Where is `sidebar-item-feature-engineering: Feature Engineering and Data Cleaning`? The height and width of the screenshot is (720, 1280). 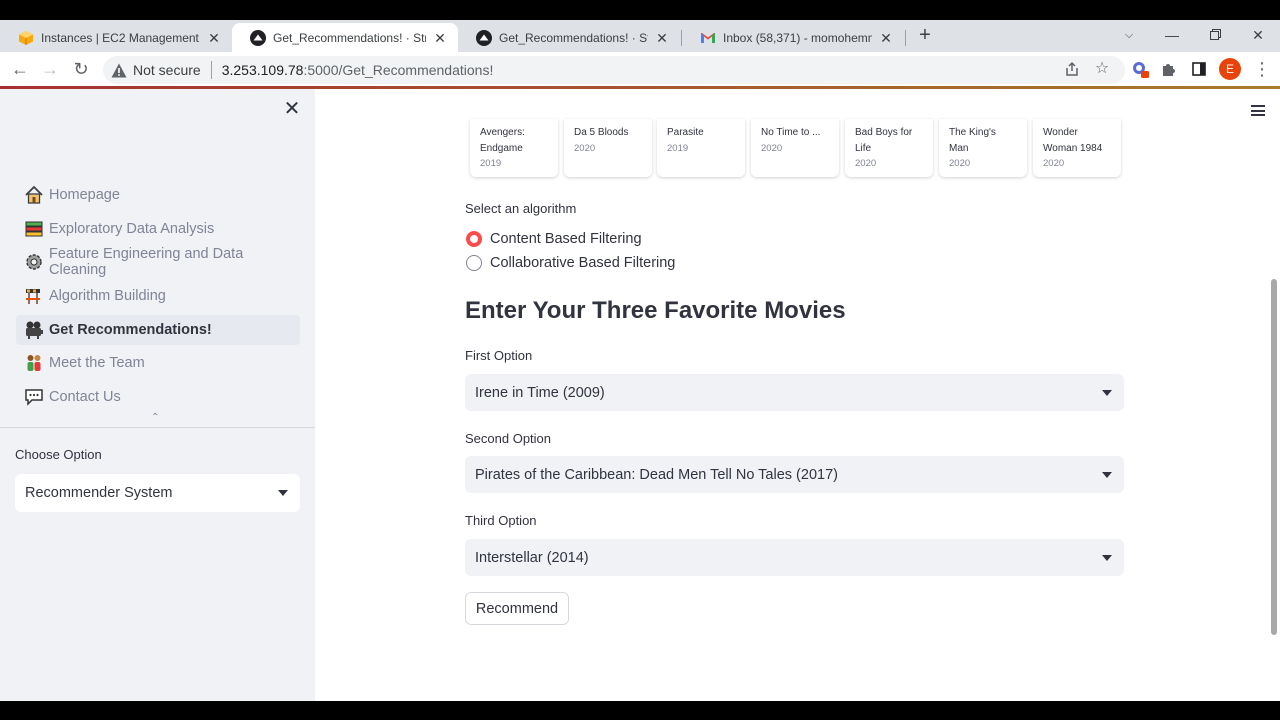
sidebar-item-feature-engineering: Feature Engineering and Data Cleaning is located at coordinates (158, 262).